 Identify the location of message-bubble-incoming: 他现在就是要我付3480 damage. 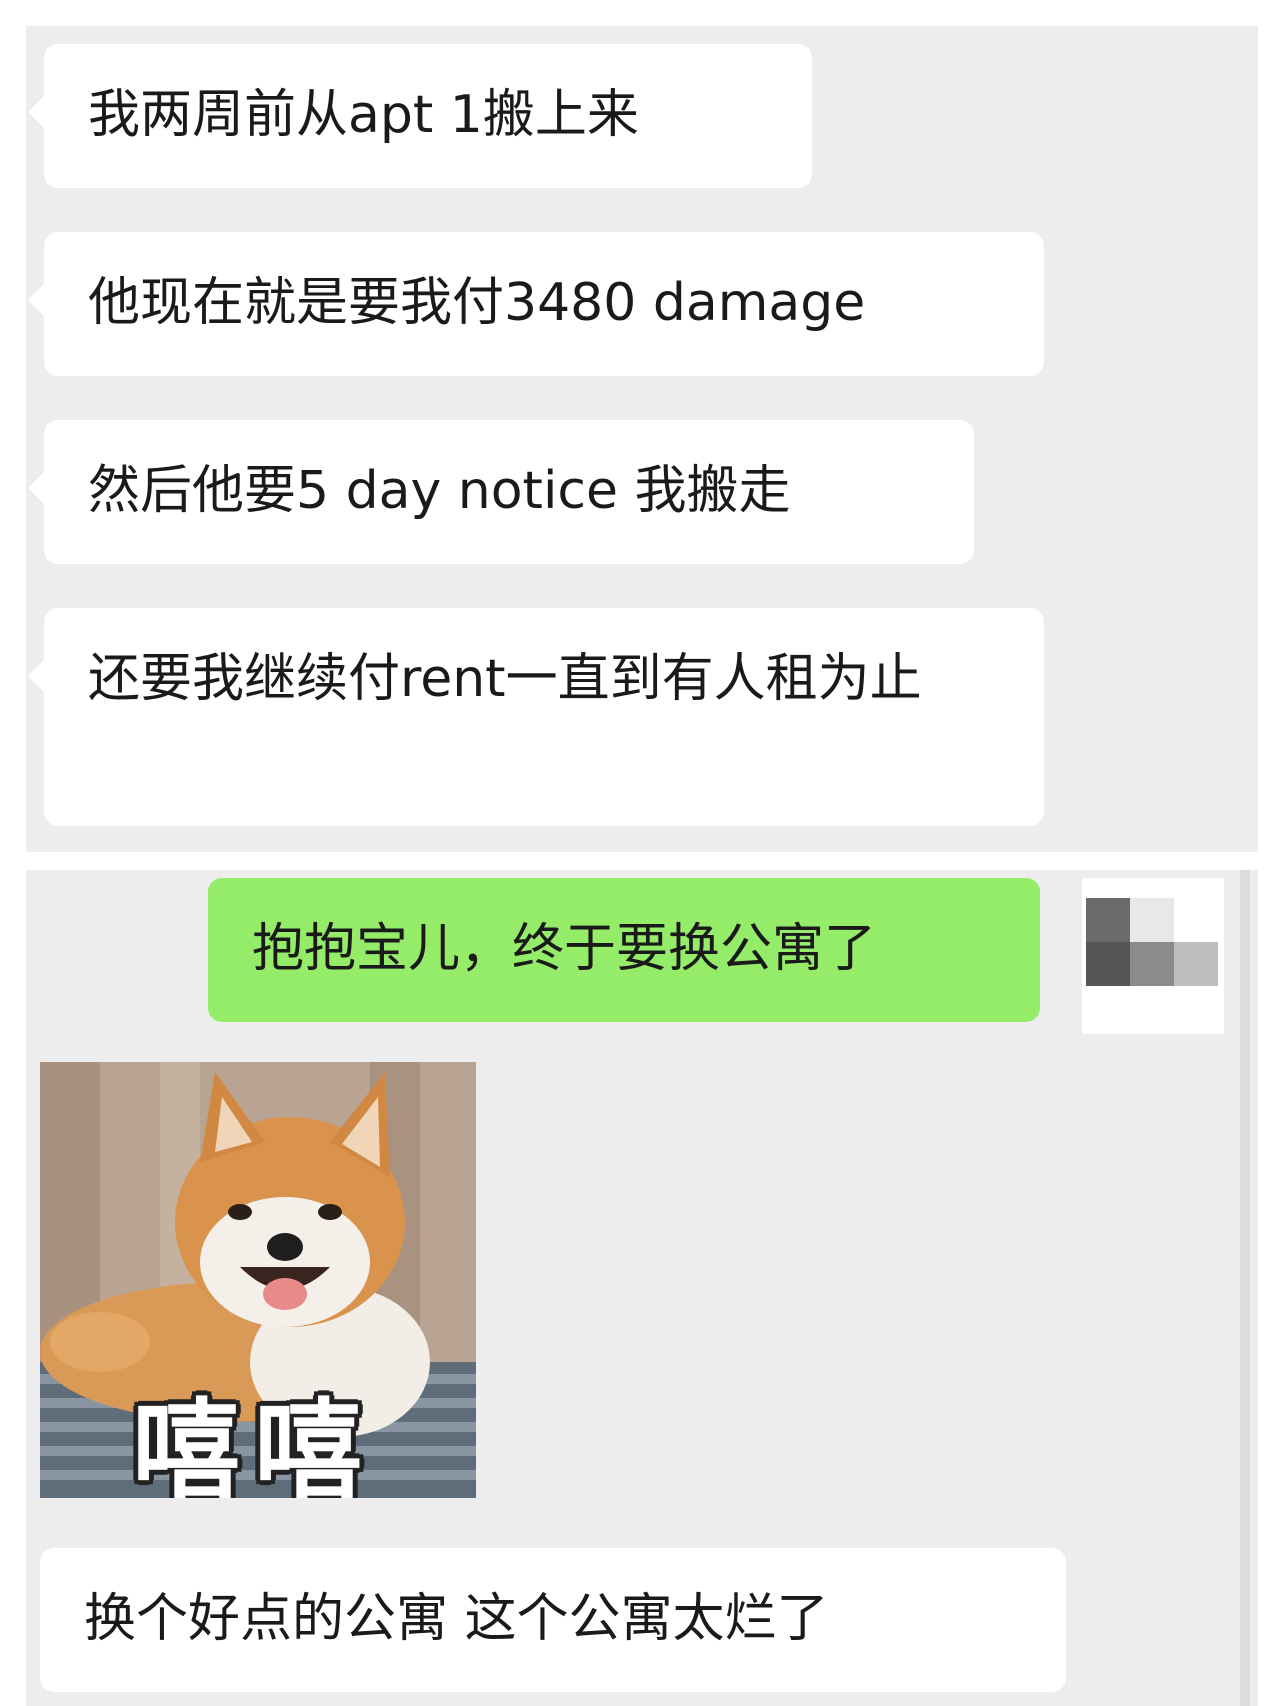
(536, 304).